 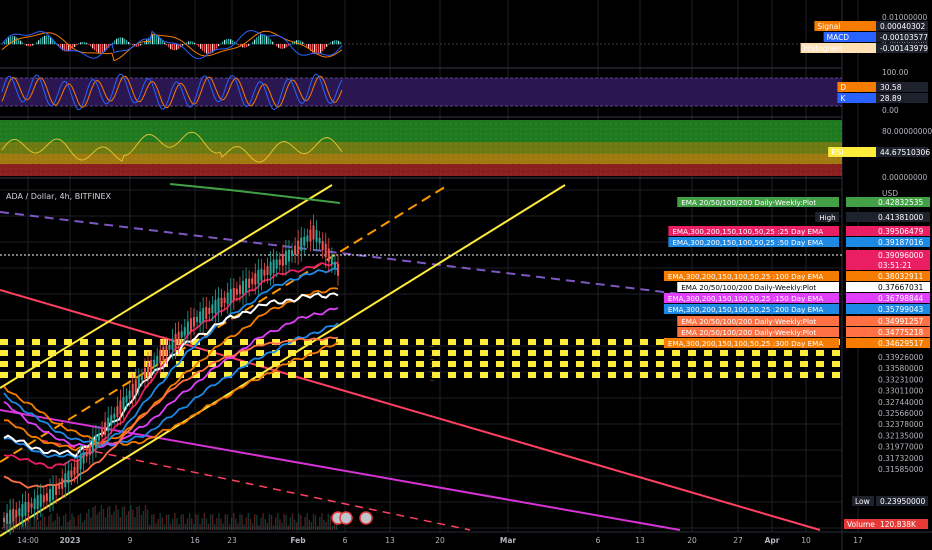 What do you see at coordinates (390, 540) in the screenshot?
I see `time-axis-tick: 13` at bounding box center [390, 540].